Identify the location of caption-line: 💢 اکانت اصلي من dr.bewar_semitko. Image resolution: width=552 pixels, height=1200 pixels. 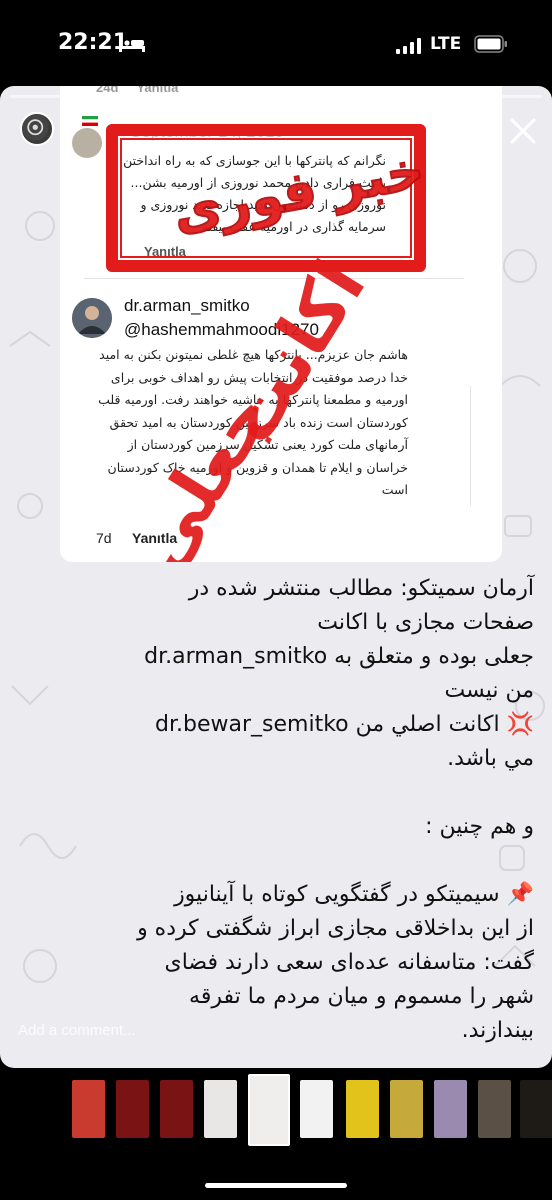
(344, 724).